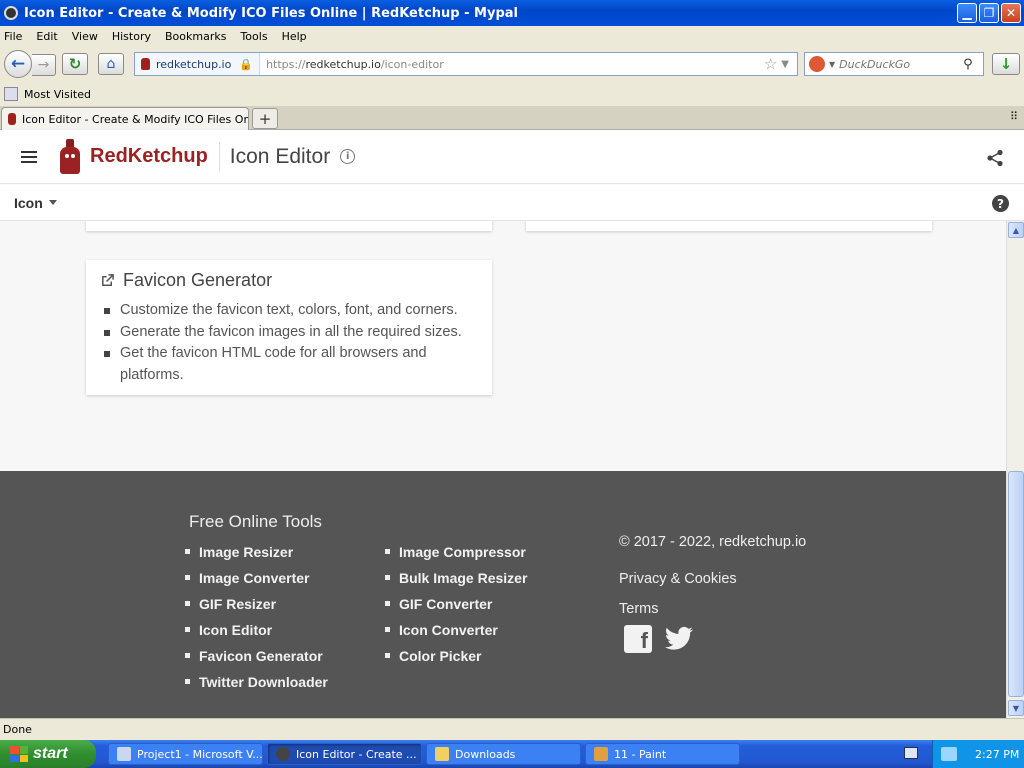 This screenshot has width=1024, height=768. What do you see at coordinates (348, 156) in the screenshot?
I see `info-icon: i` at bounding box center [348, 156].